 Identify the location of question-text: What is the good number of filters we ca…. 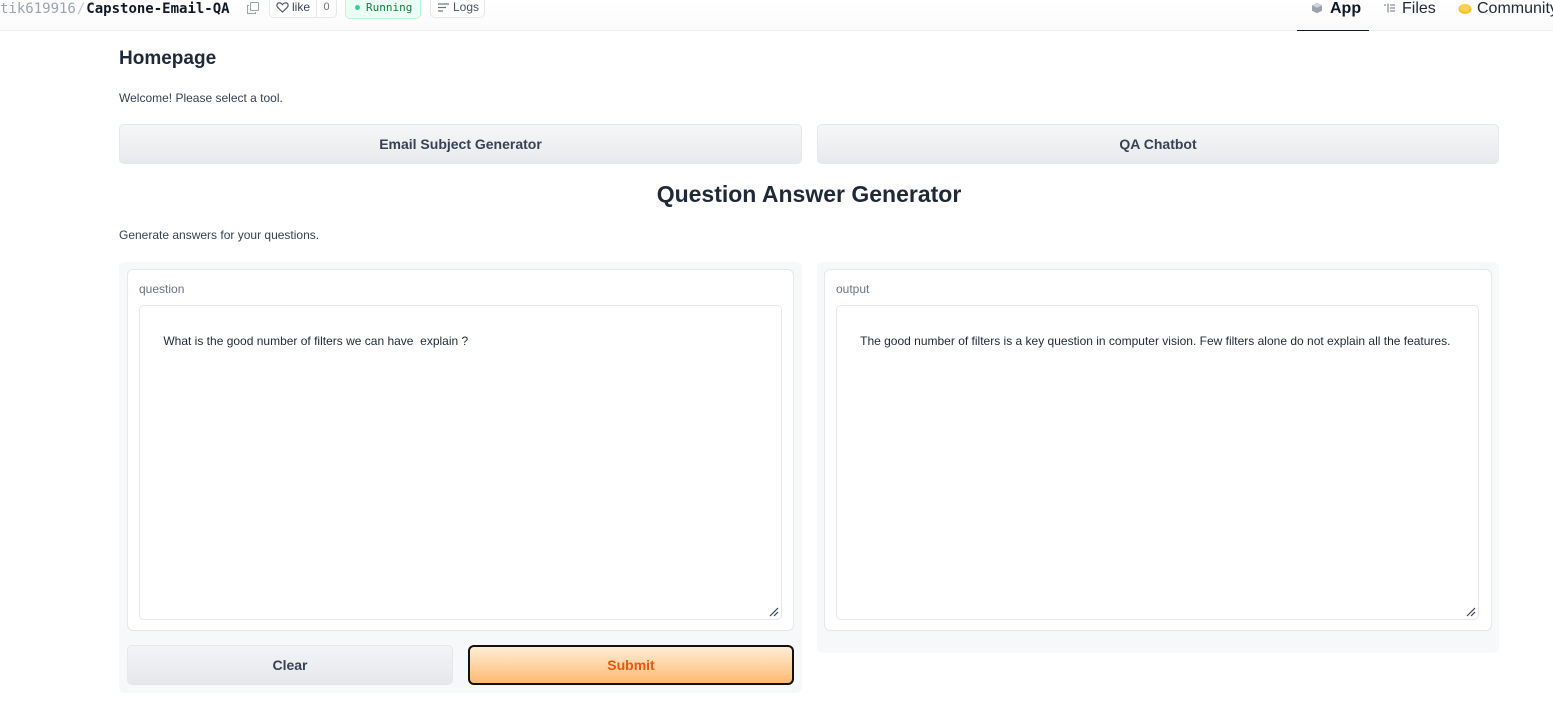
(316, 341).